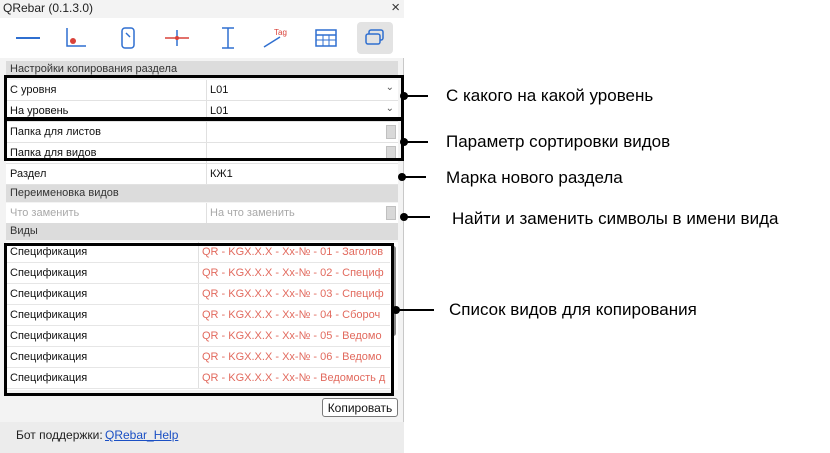  I want to click on window-title: QRebar (0.1.3.0), so click(48, 8).